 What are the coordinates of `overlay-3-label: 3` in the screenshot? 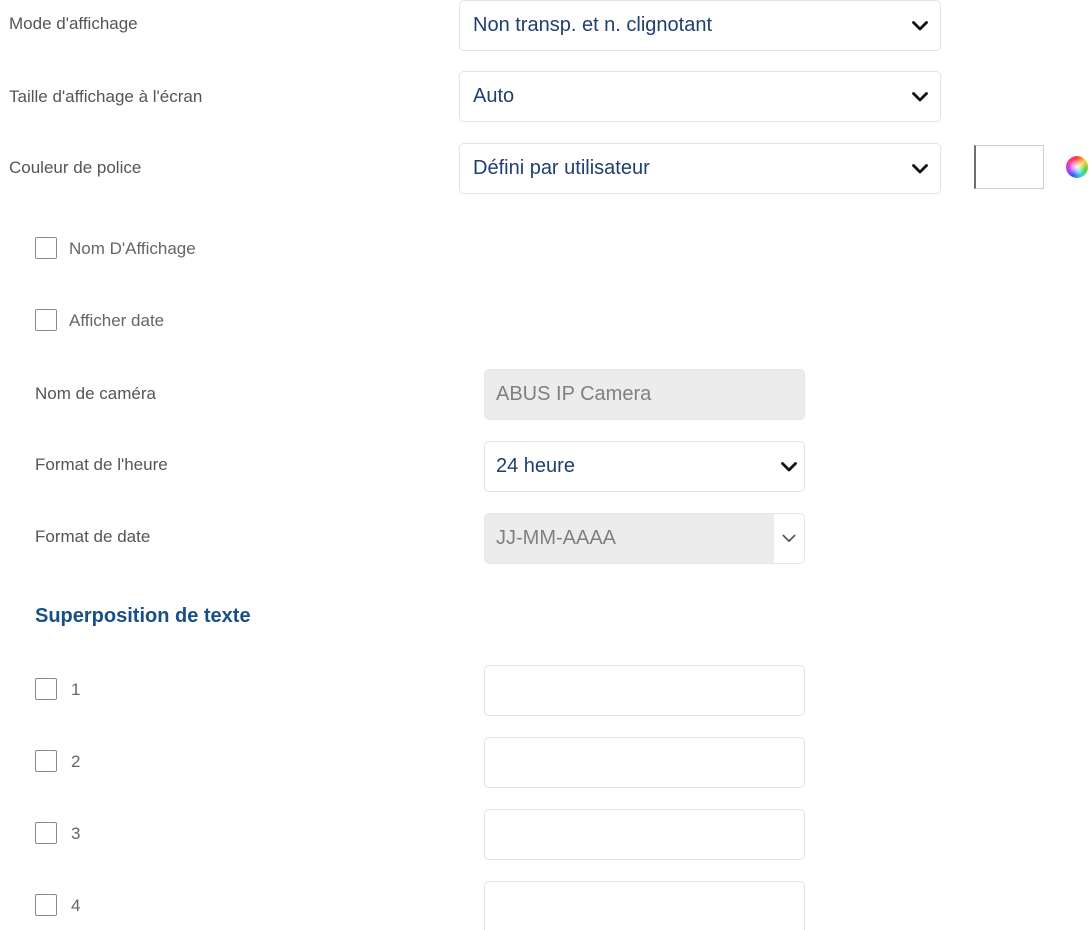 It's located at (76, 833).